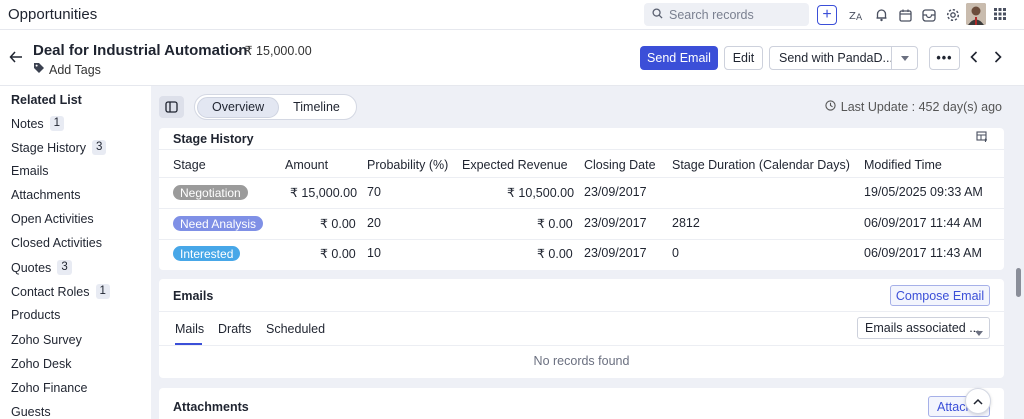 The height and width of the screenshot is (419, 1024). I want to click on user-avatar, so click(976, 14).